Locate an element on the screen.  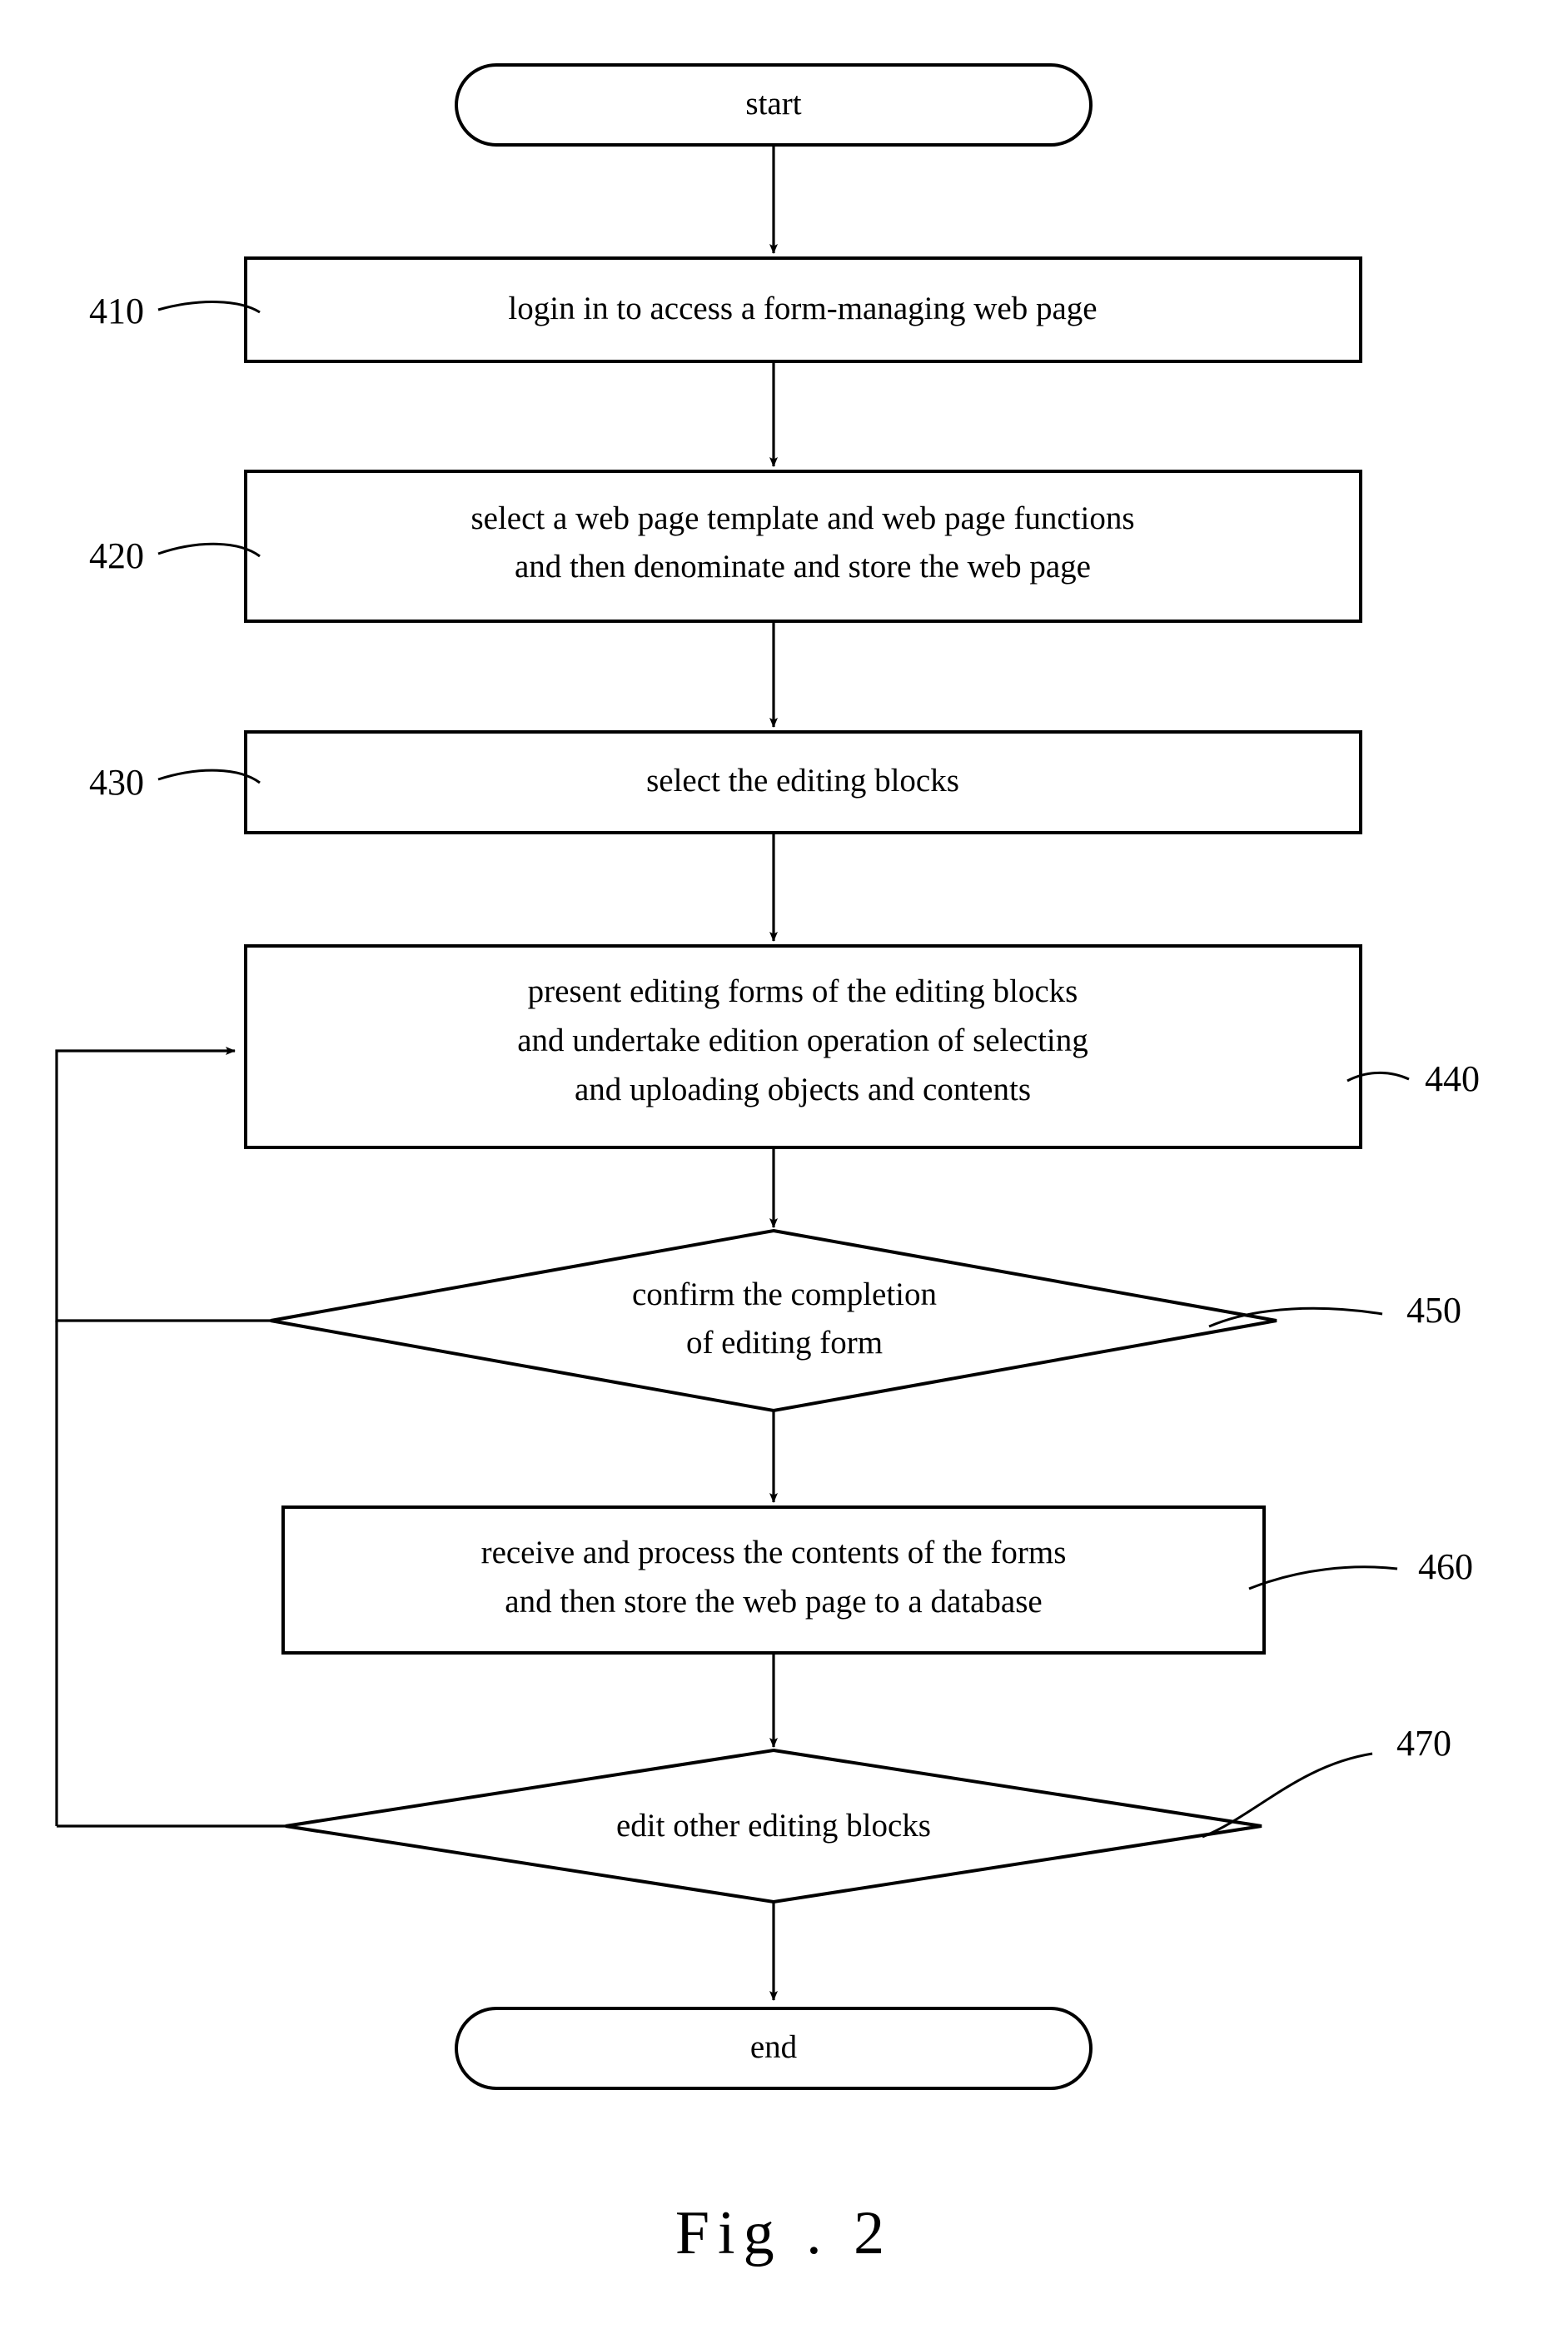
ref-label-430: 430 is located at coordinates (116, 782).